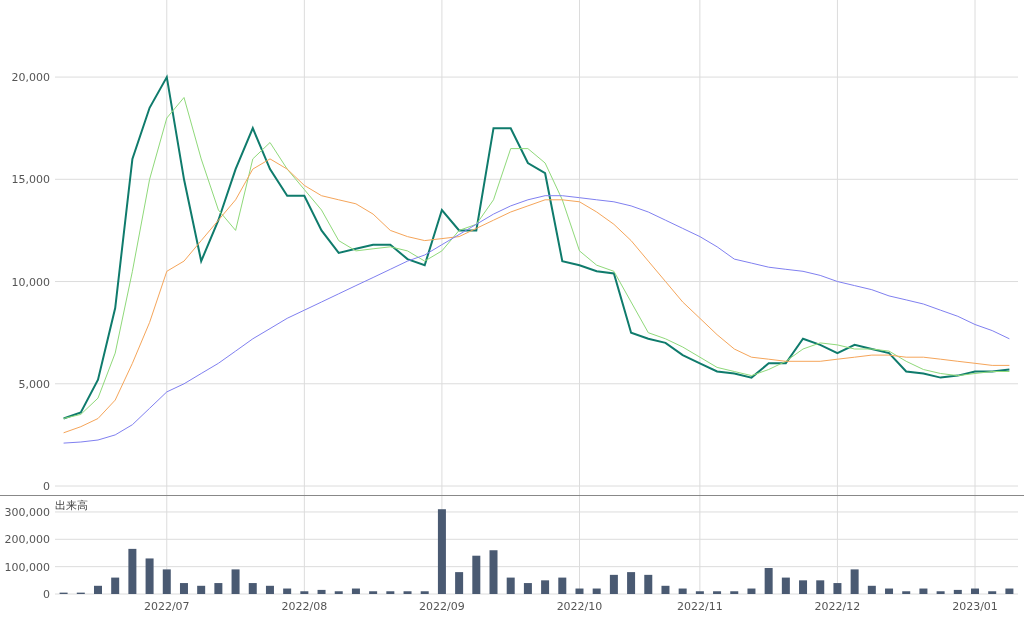 This screenshot has width=1024, height=618. What do you see at coordinates (166, 606) in the screenshot?
I see `x-tick-label: 2022/07` at bounding box center [166, 606].